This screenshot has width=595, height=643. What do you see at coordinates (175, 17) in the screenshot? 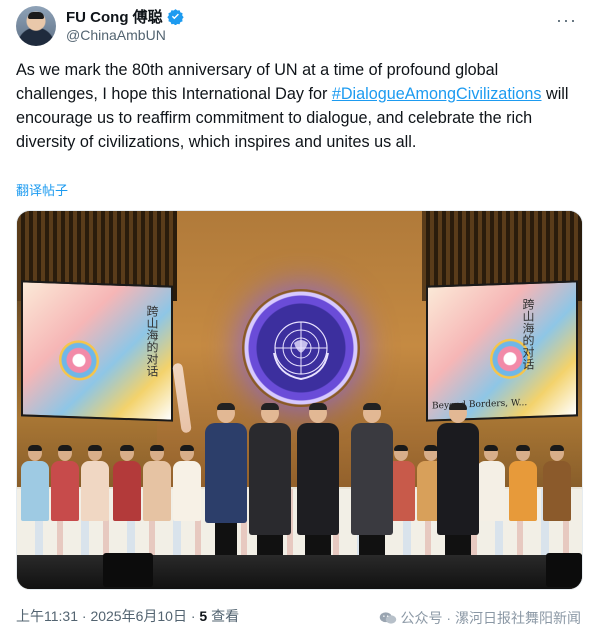
I see `verified-badge-icon` at bounding box center [175, 17].